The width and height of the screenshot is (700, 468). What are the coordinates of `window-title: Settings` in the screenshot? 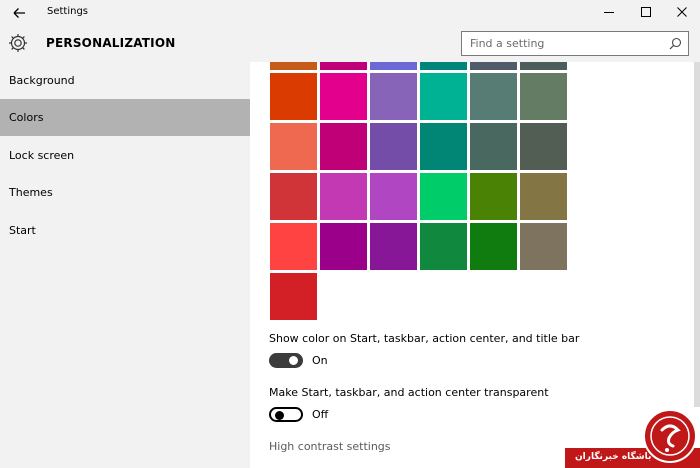 It's located at (68, 11).